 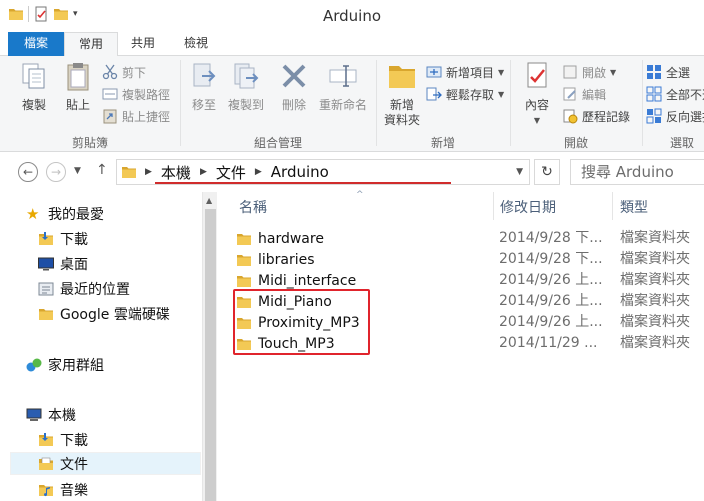 What do you see at coordinates (46, 239) in the screenshot?
I see `downloads-folder-icon` at bounding box center [46, 239].